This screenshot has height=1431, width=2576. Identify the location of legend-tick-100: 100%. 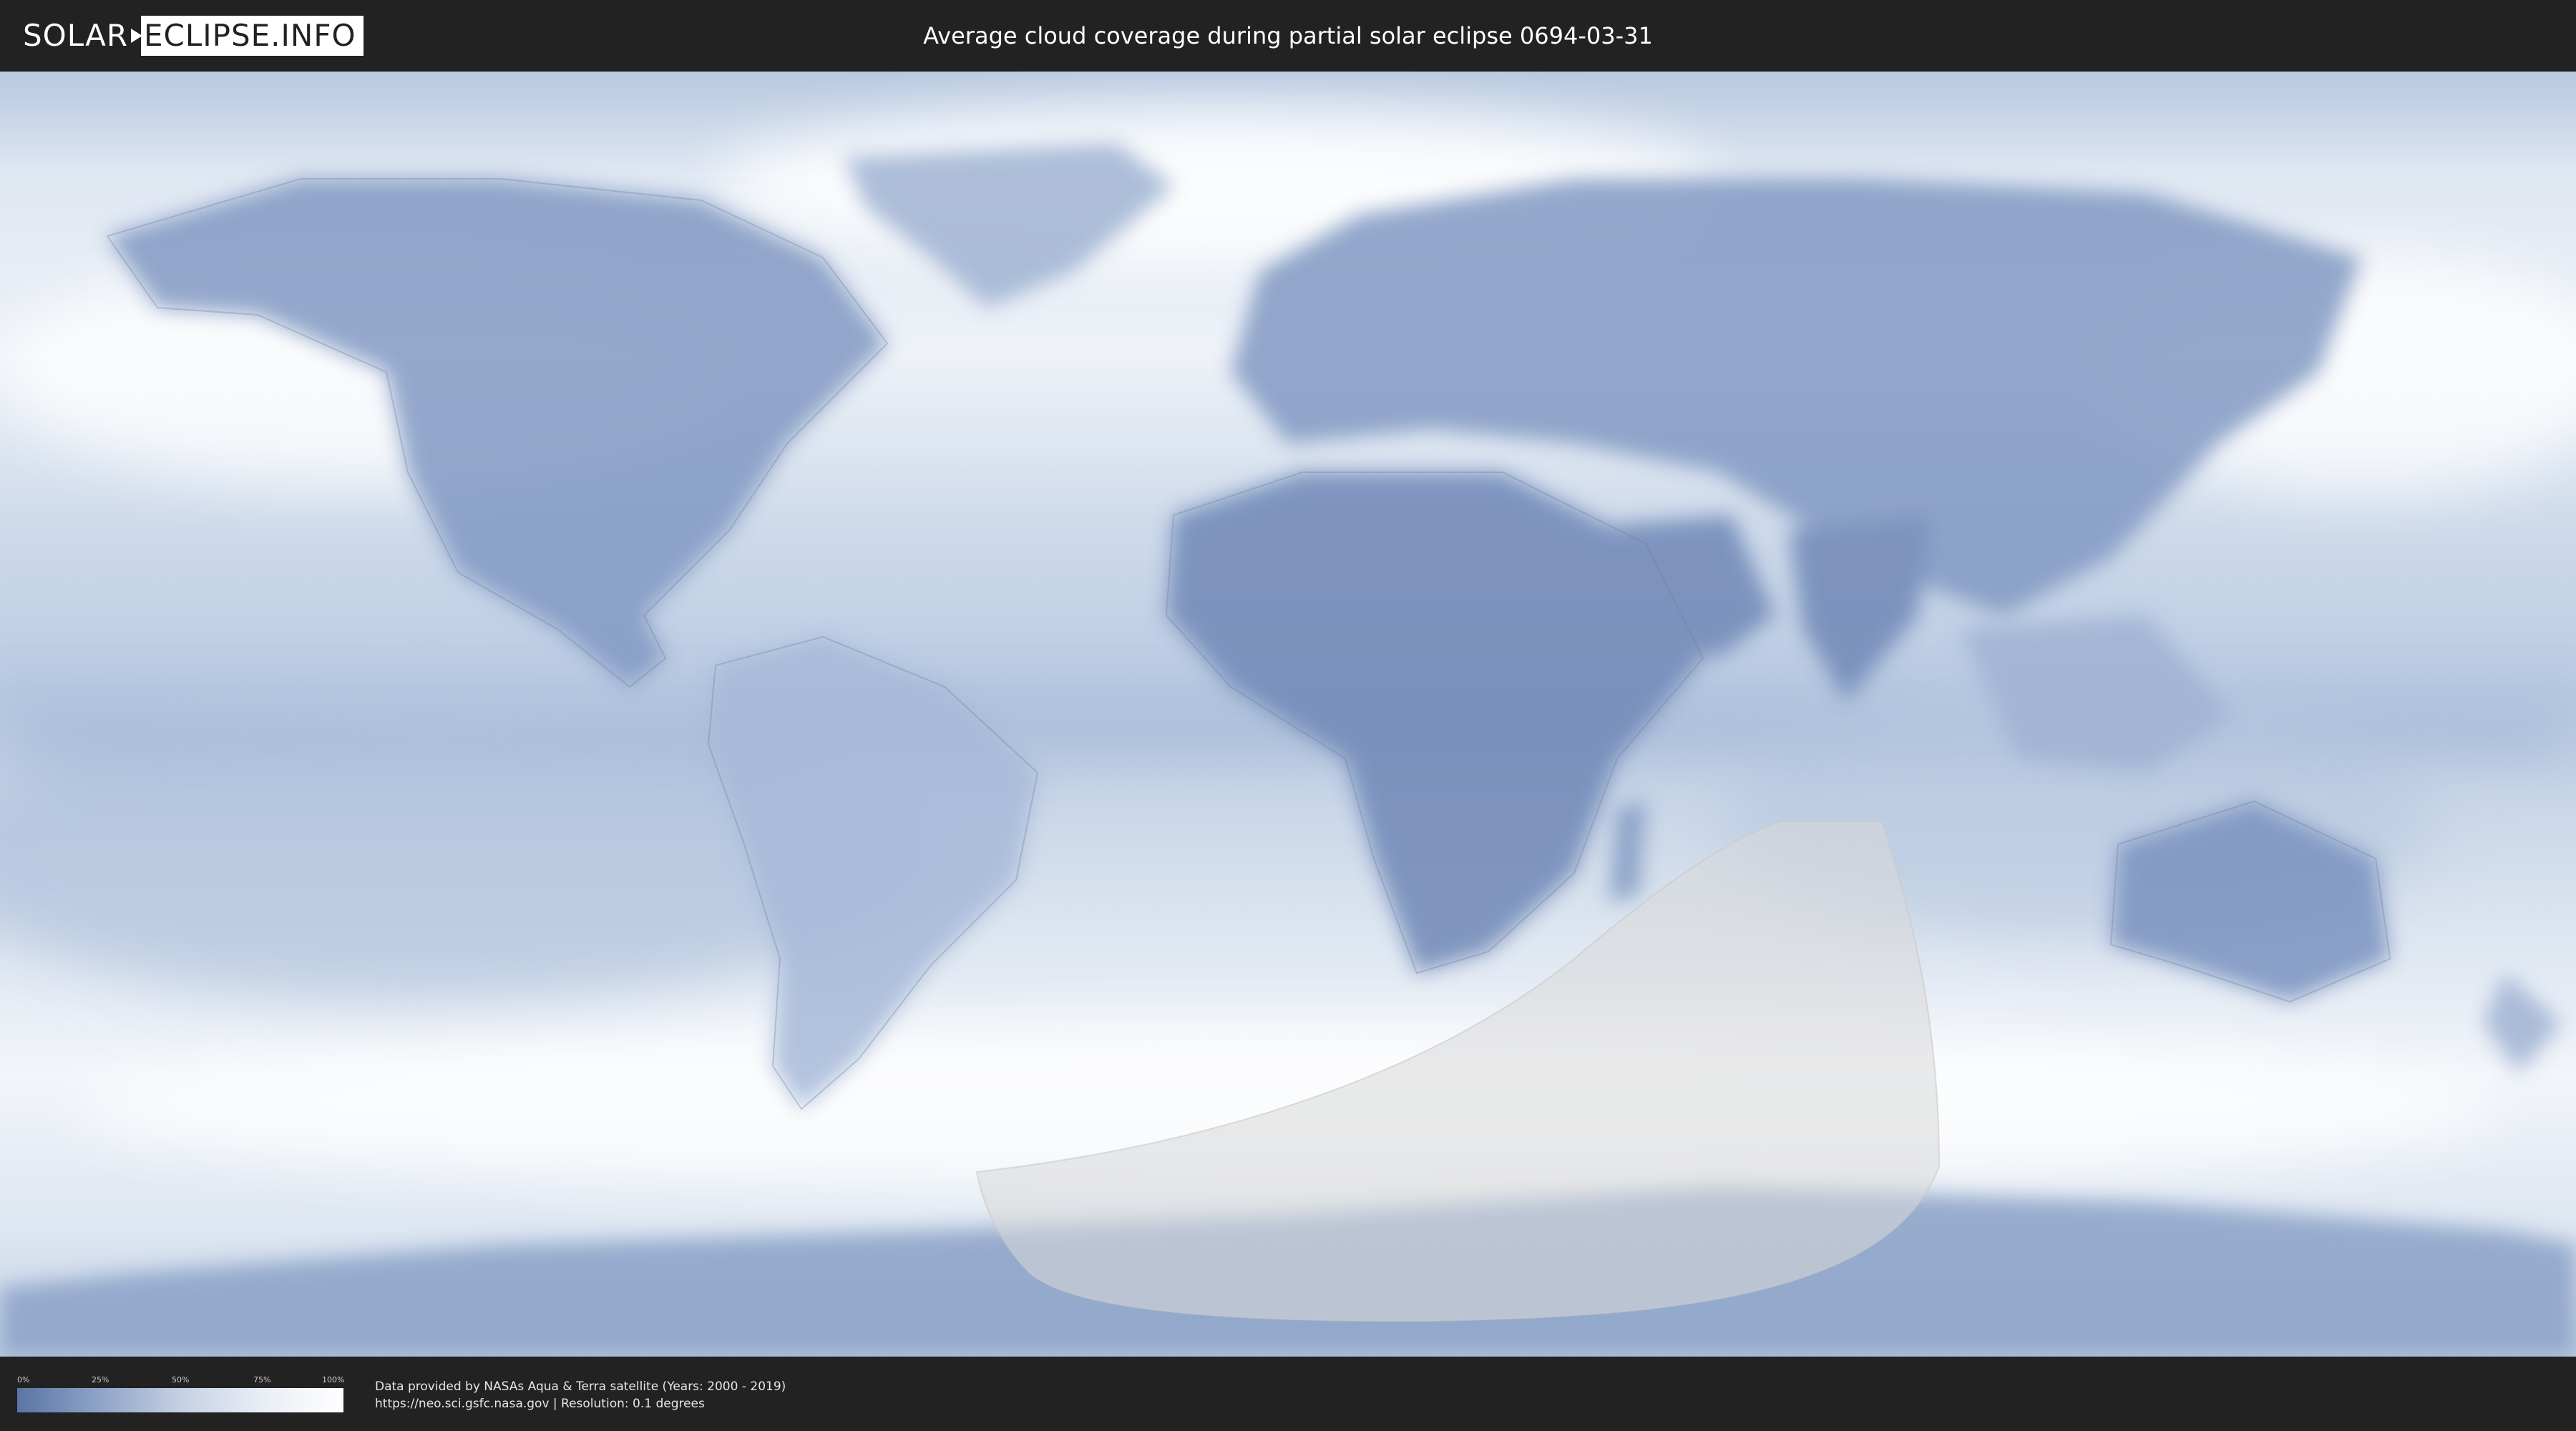
(333, 1379).